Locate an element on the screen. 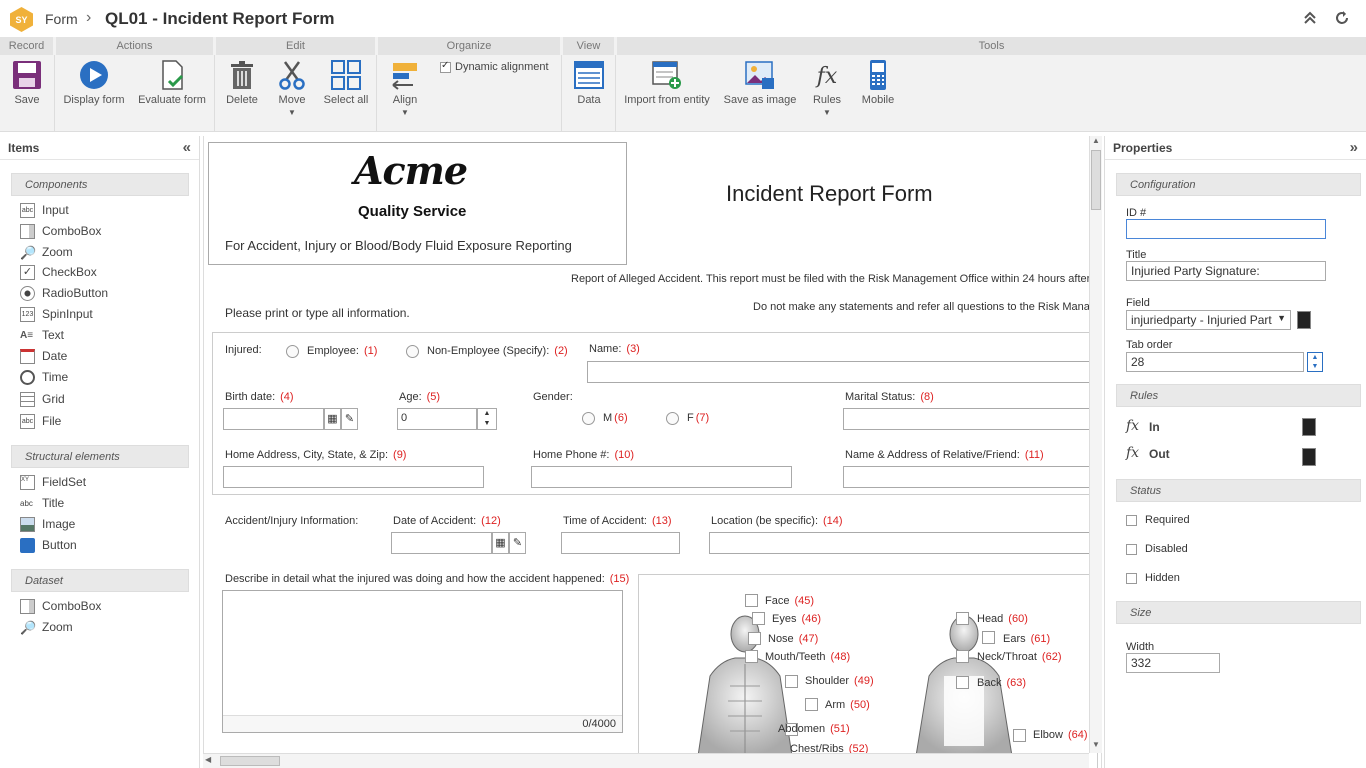 This screenshot has height=768, width=1366. age-input: 0 is located at coordinates (437, 419).